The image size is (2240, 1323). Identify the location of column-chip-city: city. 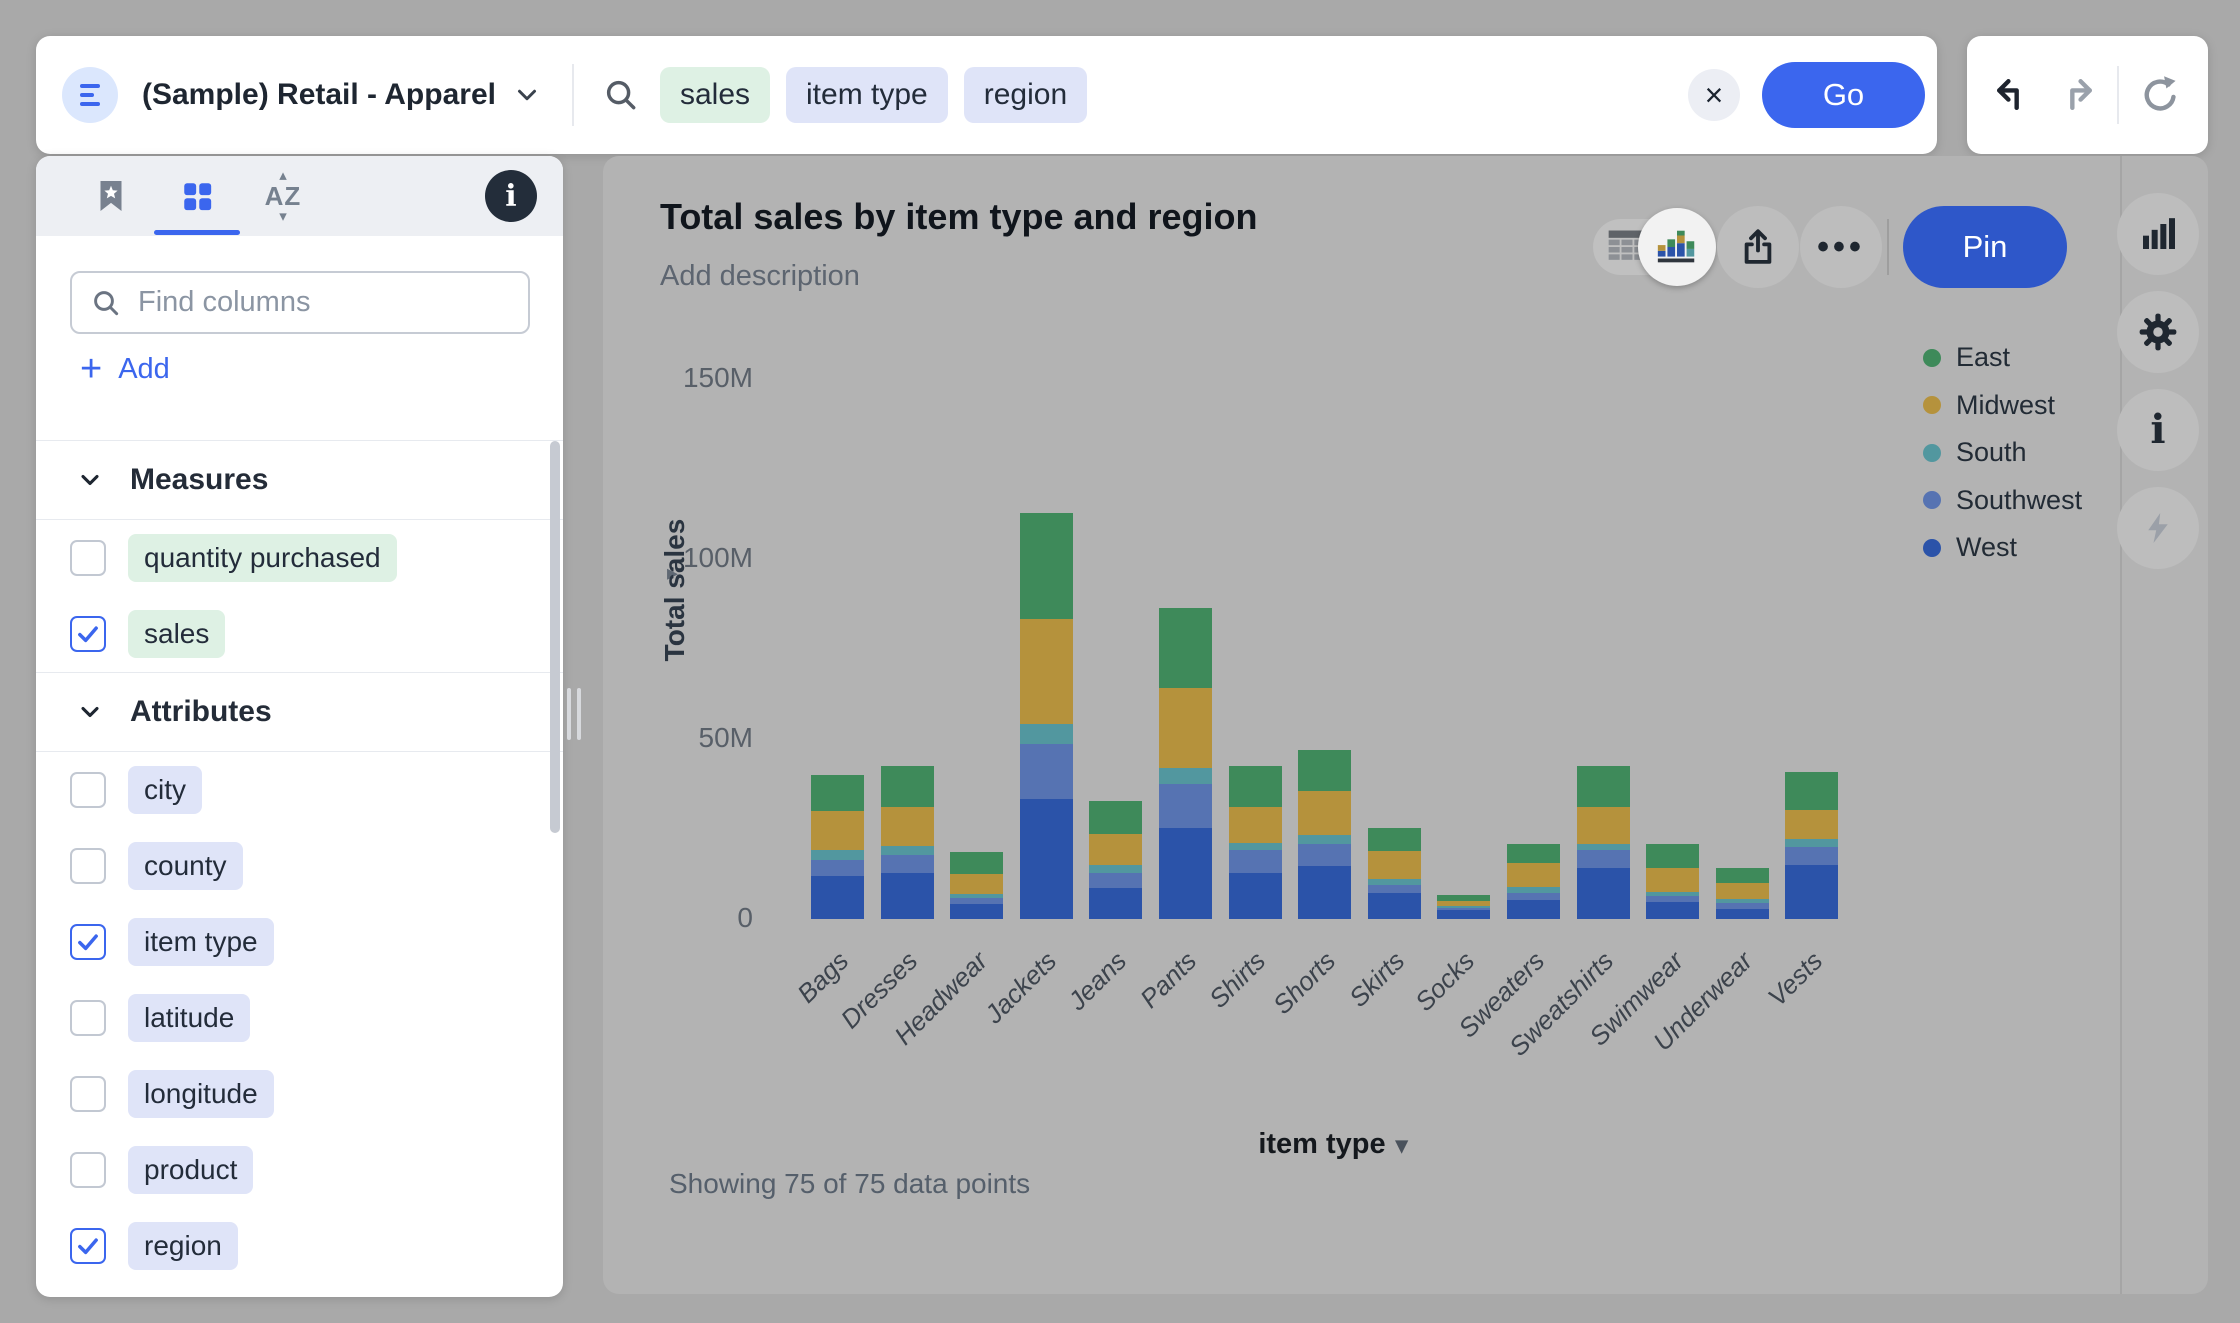
(165, 790).